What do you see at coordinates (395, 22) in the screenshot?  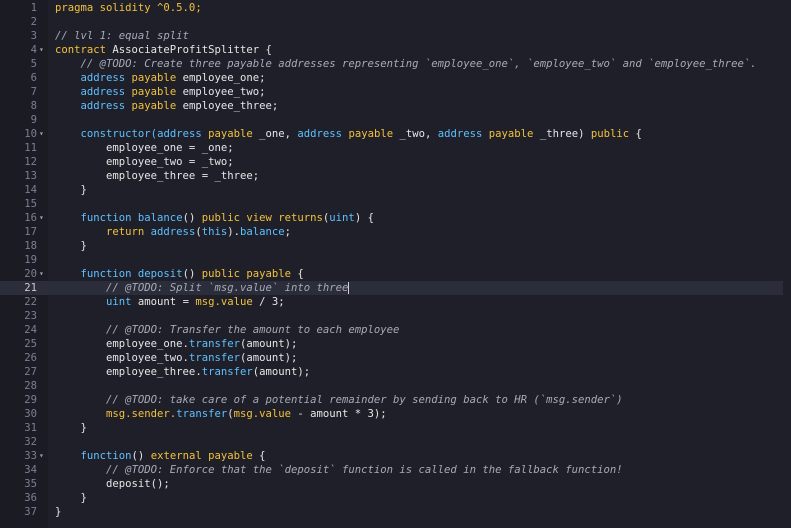 I see `code-line: 2` at bounding box center [395, 22].